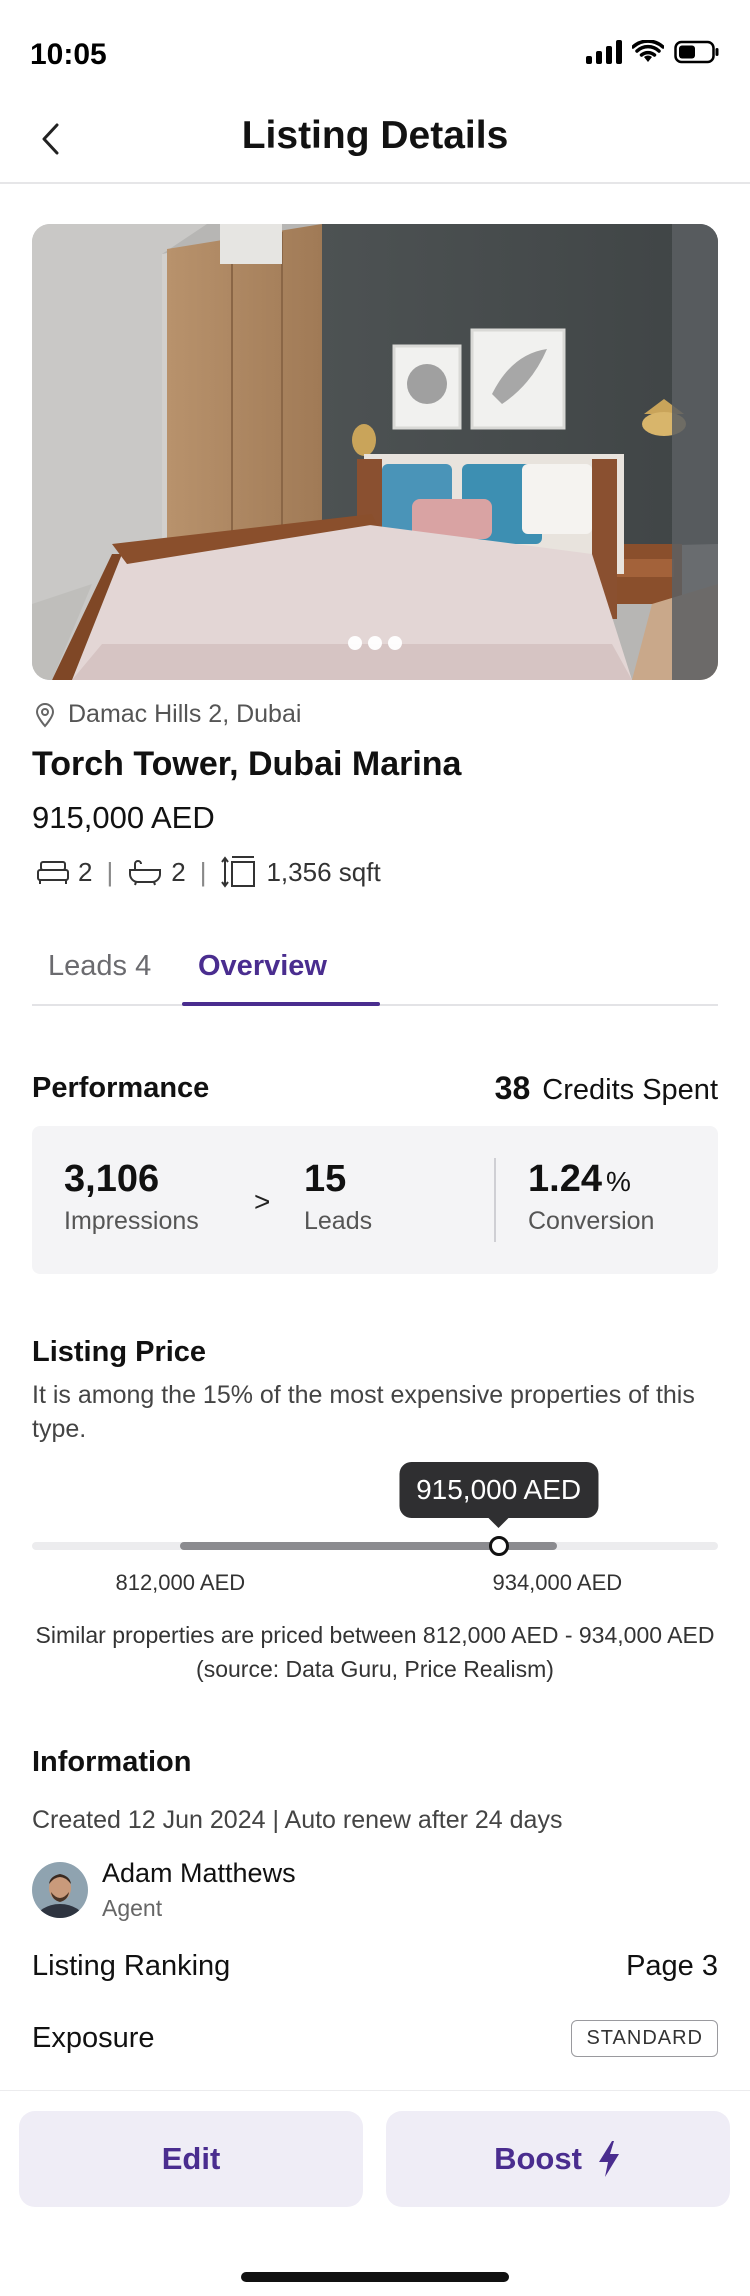 This screenshot has width=750, height=2296. What do you see at coordinates (375, 135) in the screenshot?
I see `page-title: Listing Details` at bounding box center [375, 135].